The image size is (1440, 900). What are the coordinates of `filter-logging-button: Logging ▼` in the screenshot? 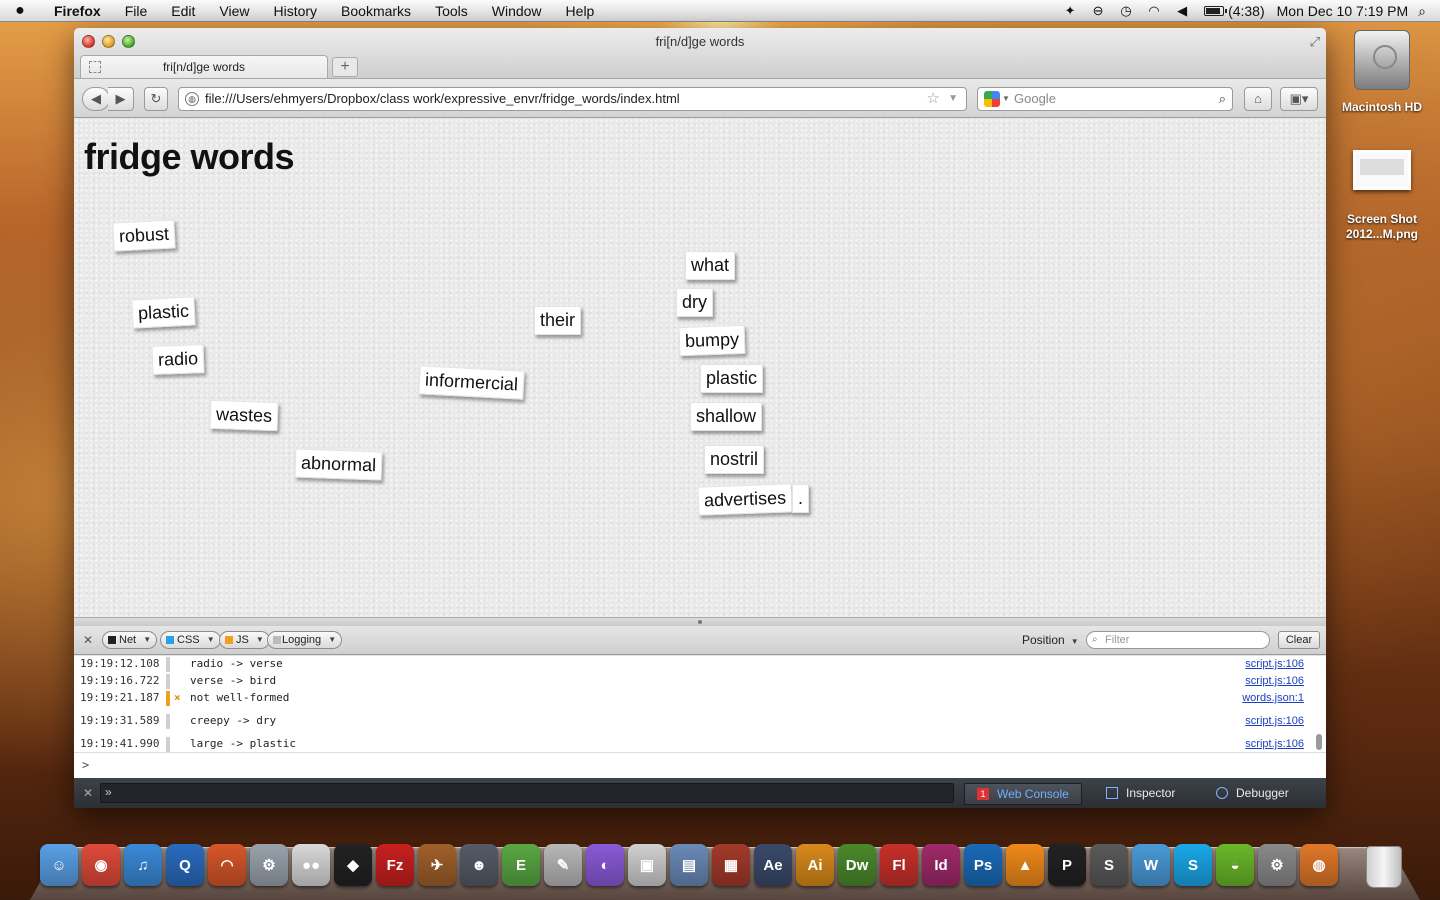 It's located at (305, 640).